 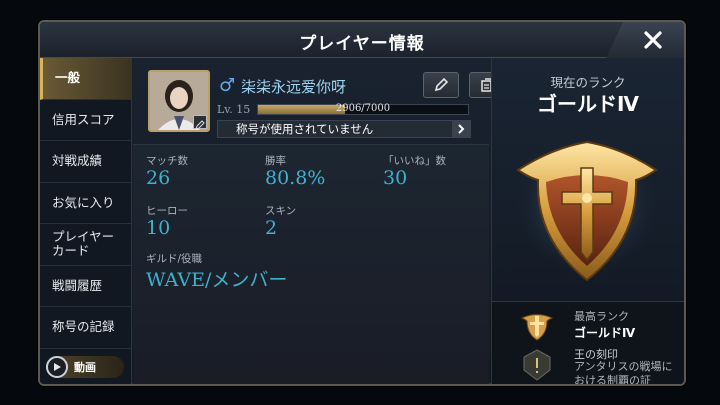 What do you see at coordinates (587, 207) in the screenshot?
I see `gold-rank-emblem` at bounding box center [587, 207].